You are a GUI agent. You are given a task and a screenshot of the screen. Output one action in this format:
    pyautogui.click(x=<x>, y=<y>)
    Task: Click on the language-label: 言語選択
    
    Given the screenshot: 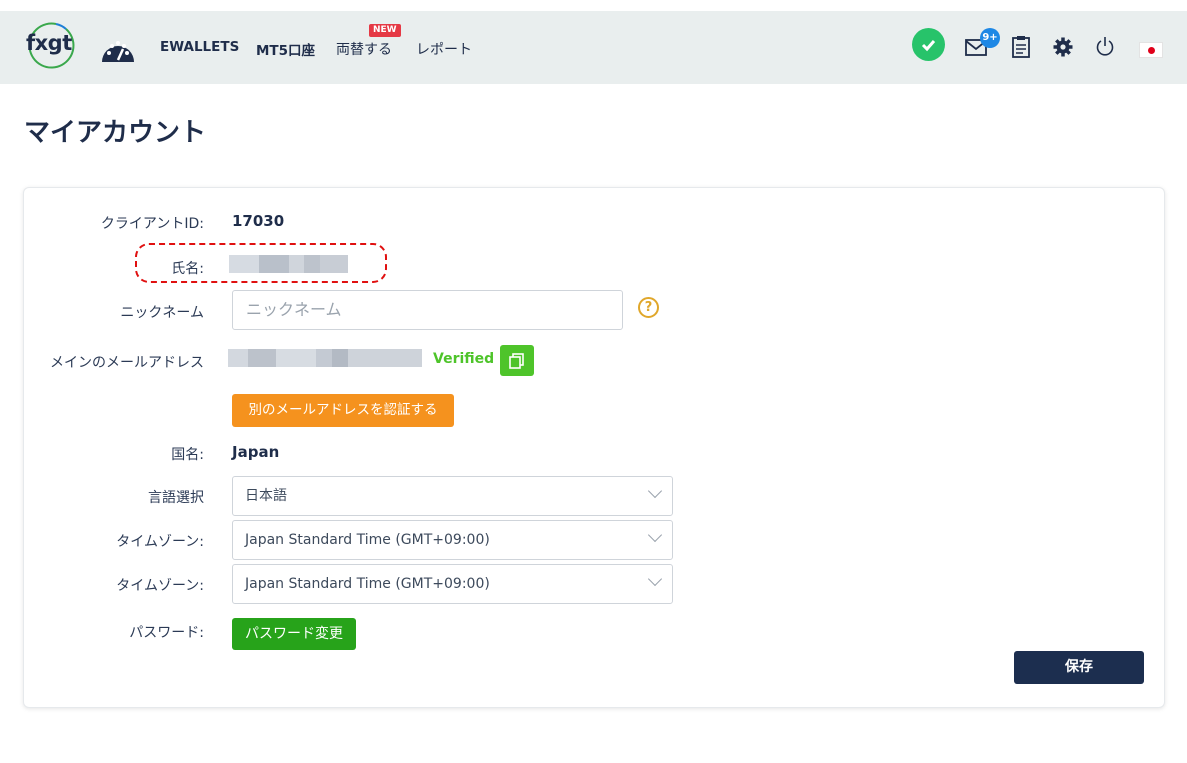 What is the action you would take?
    pyautogui.click(x=176, y=498)
    